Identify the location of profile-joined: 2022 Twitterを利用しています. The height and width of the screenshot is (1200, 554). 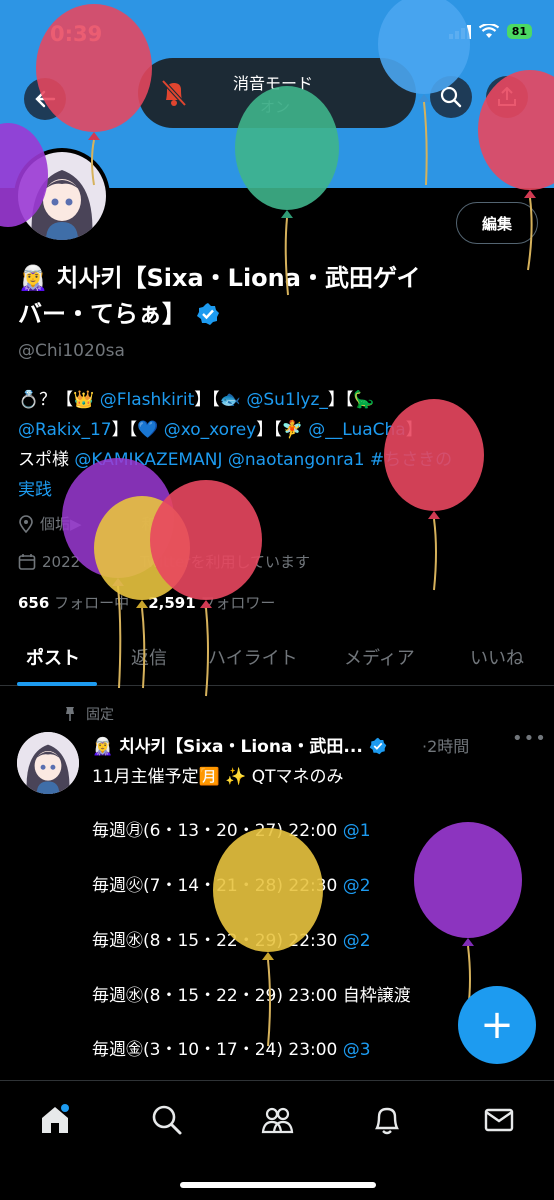
(164, 561).